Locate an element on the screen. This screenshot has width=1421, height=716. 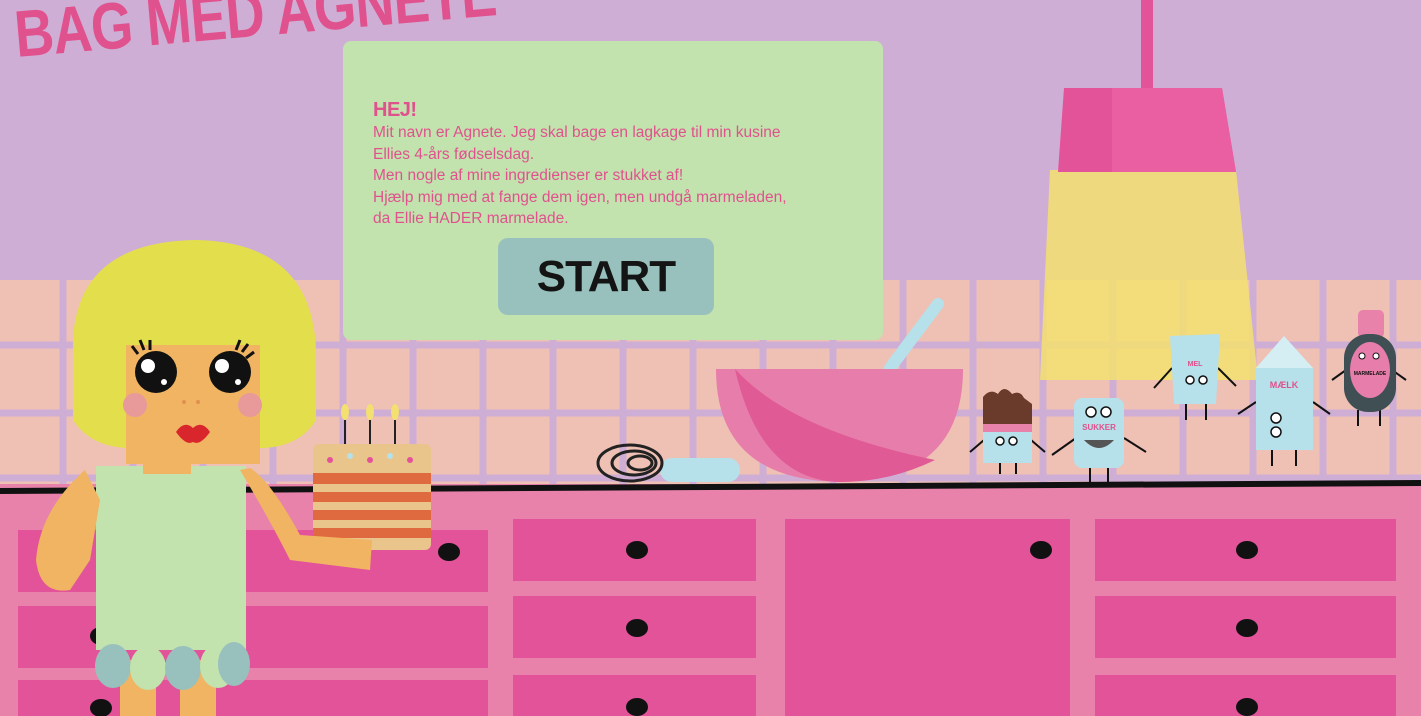
milk-label: MÆLK is located at coordinates (1284, 385).